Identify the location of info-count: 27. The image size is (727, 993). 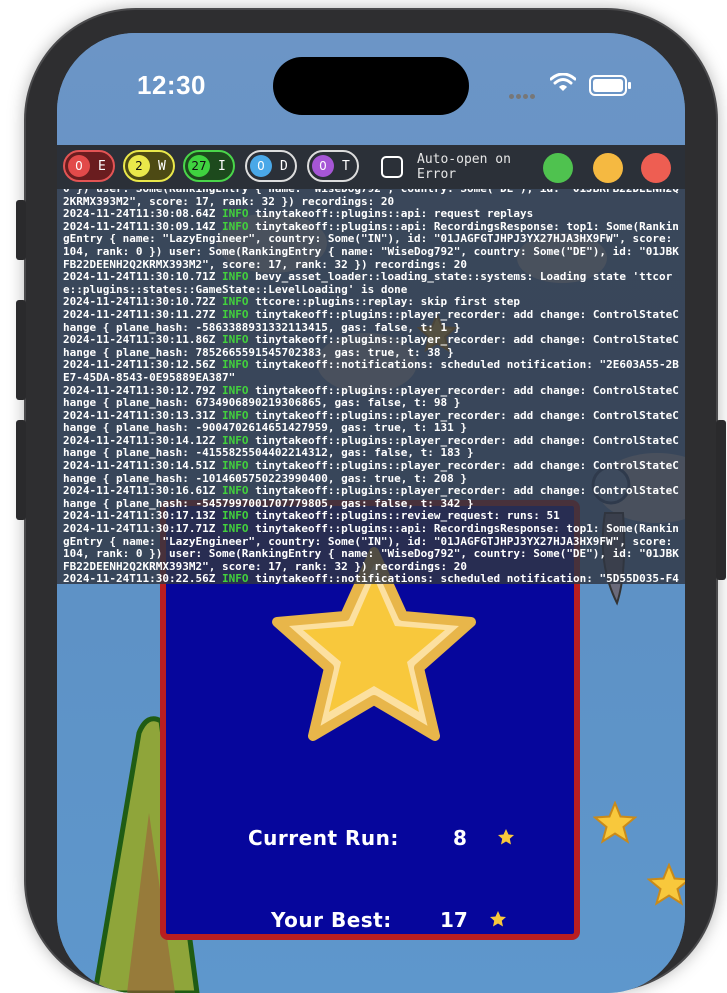
(199, 166).